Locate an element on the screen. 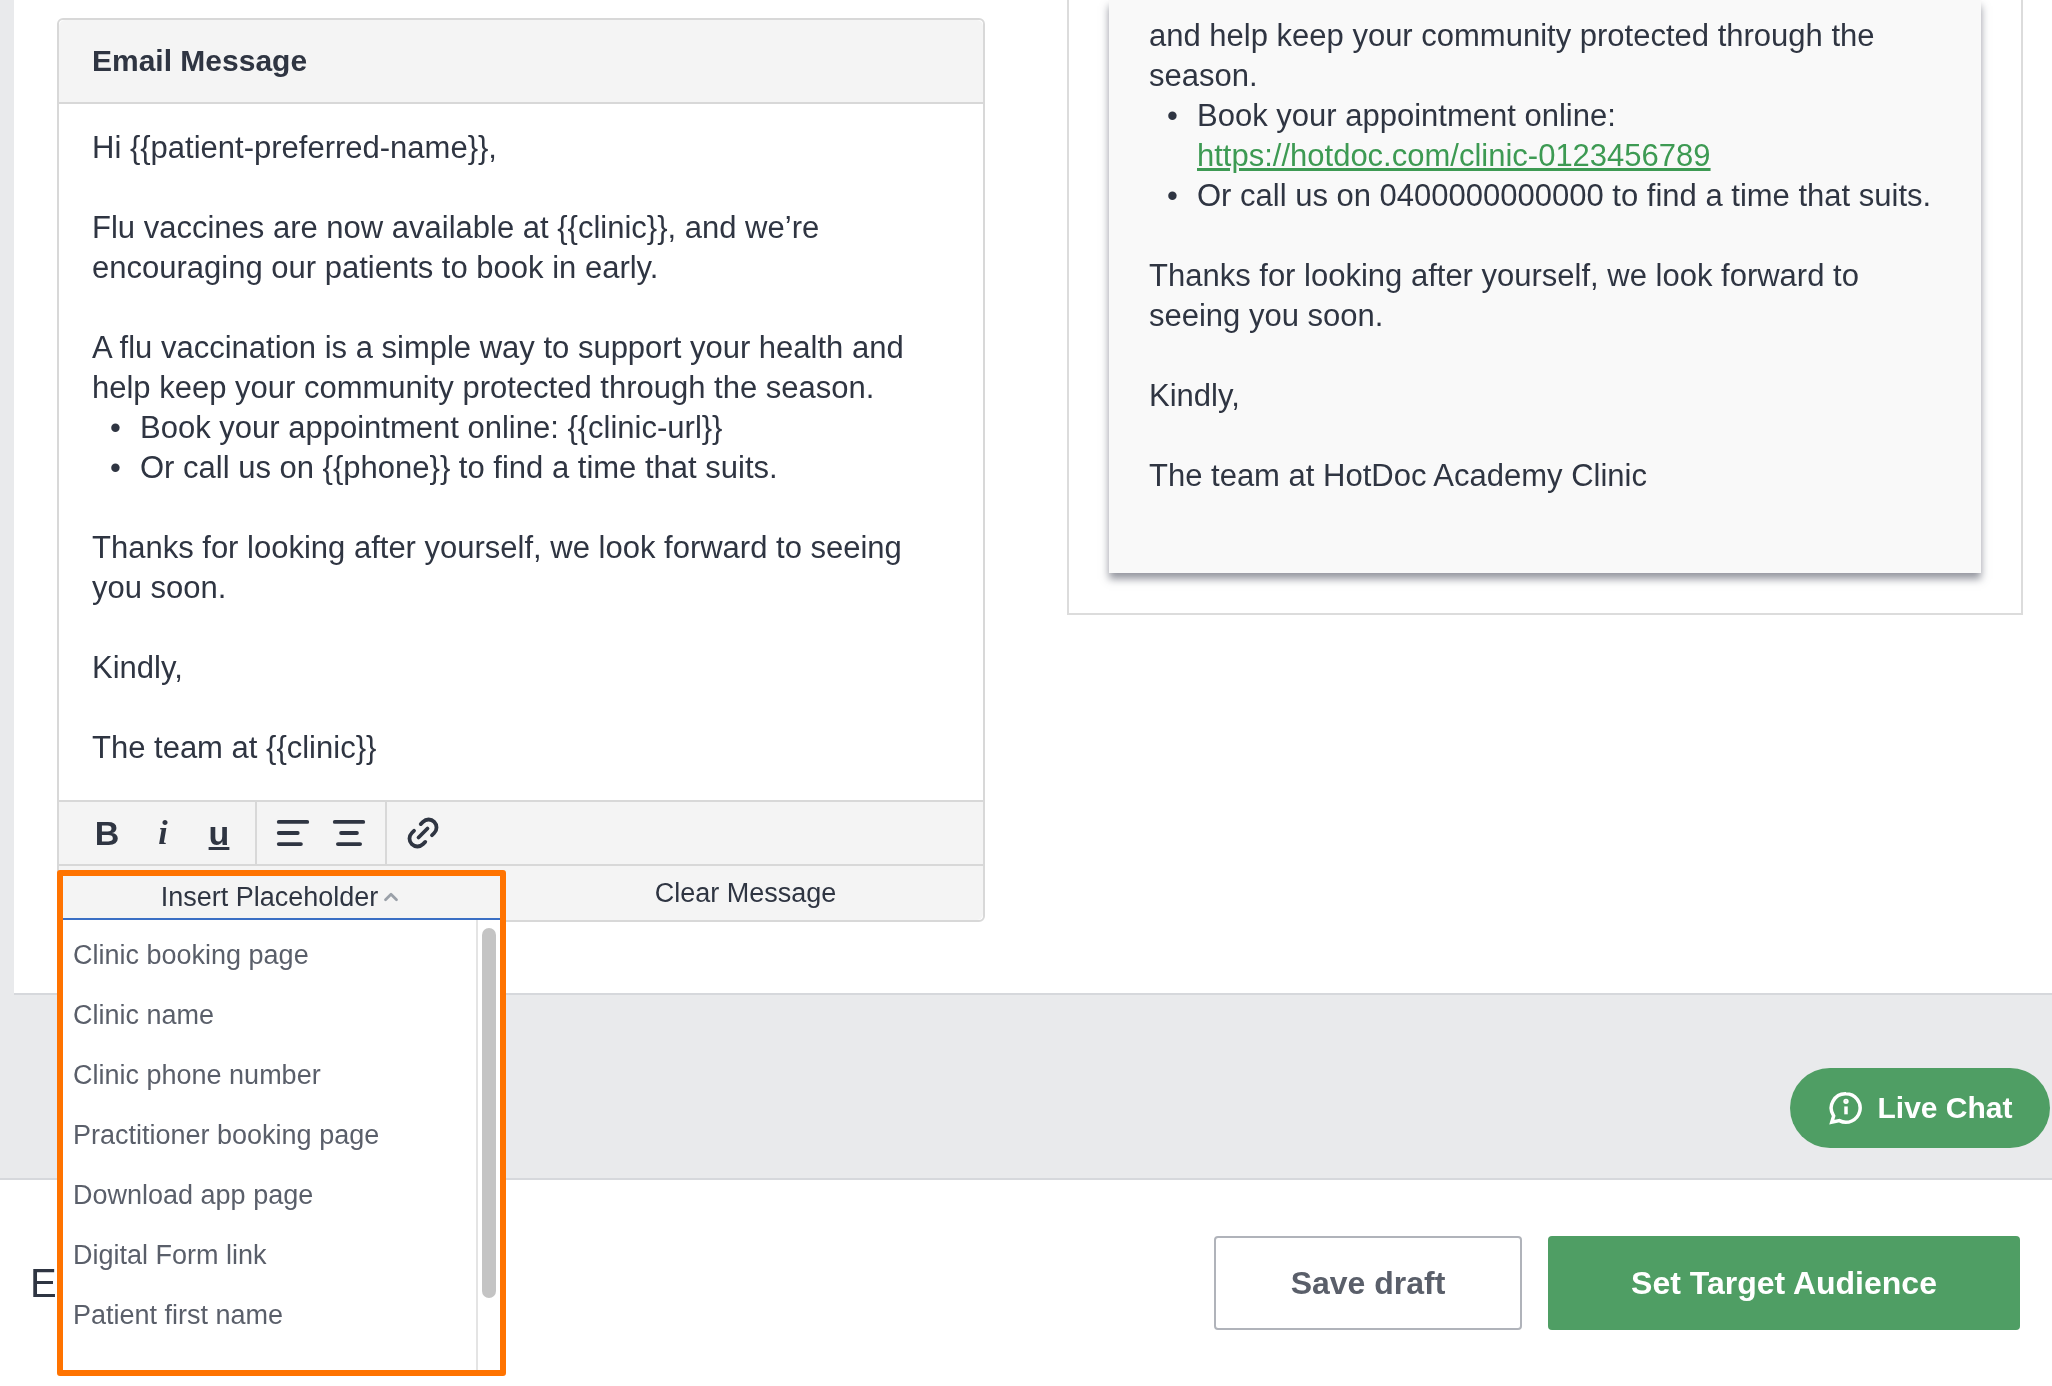  message-paragraph: The team at HotDoc Academy Clinic is located at coordinates (1398, 476).